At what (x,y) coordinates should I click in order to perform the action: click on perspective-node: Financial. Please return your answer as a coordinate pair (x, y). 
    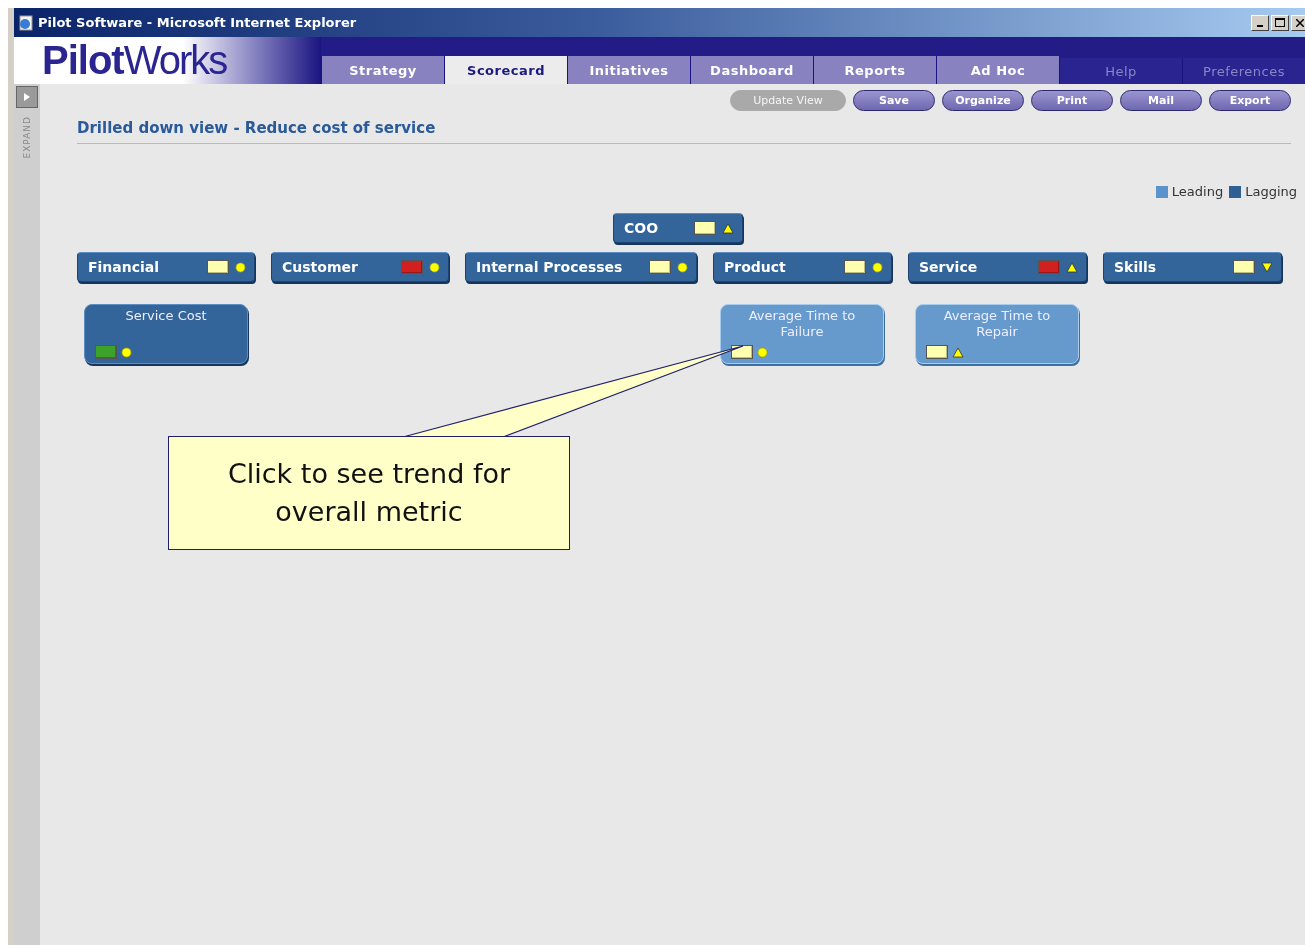
    Looking at the image, I should click on (166, 267).